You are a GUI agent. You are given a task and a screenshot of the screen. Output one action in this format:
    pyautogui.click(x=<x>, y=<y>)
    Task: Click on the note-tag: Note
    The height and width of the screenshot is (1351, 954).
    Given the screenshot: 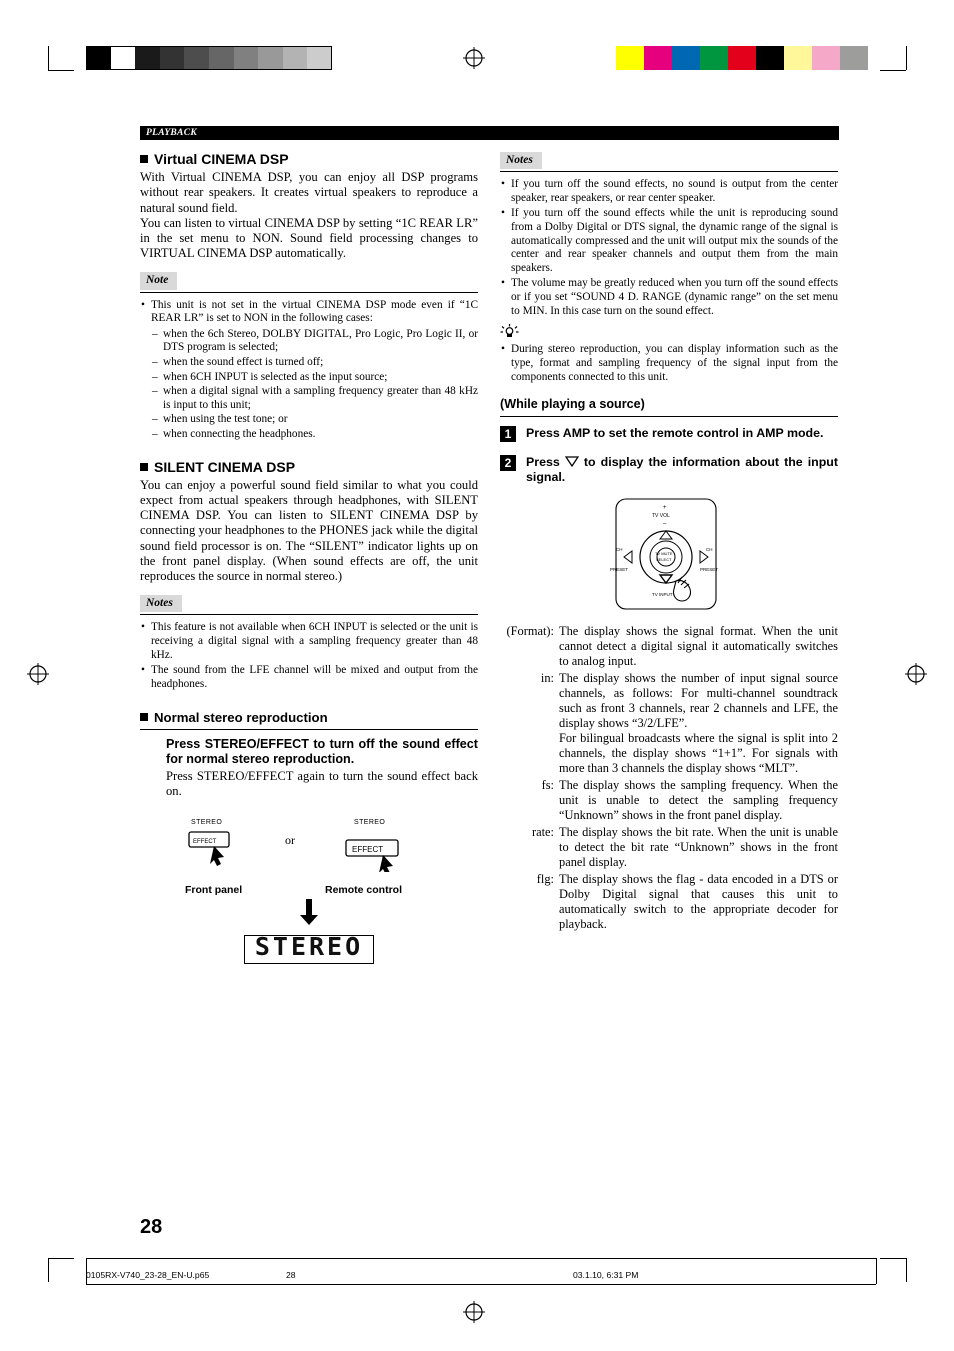 What is the action you would take?
    pyautogui.click(x=159, y=281)
    